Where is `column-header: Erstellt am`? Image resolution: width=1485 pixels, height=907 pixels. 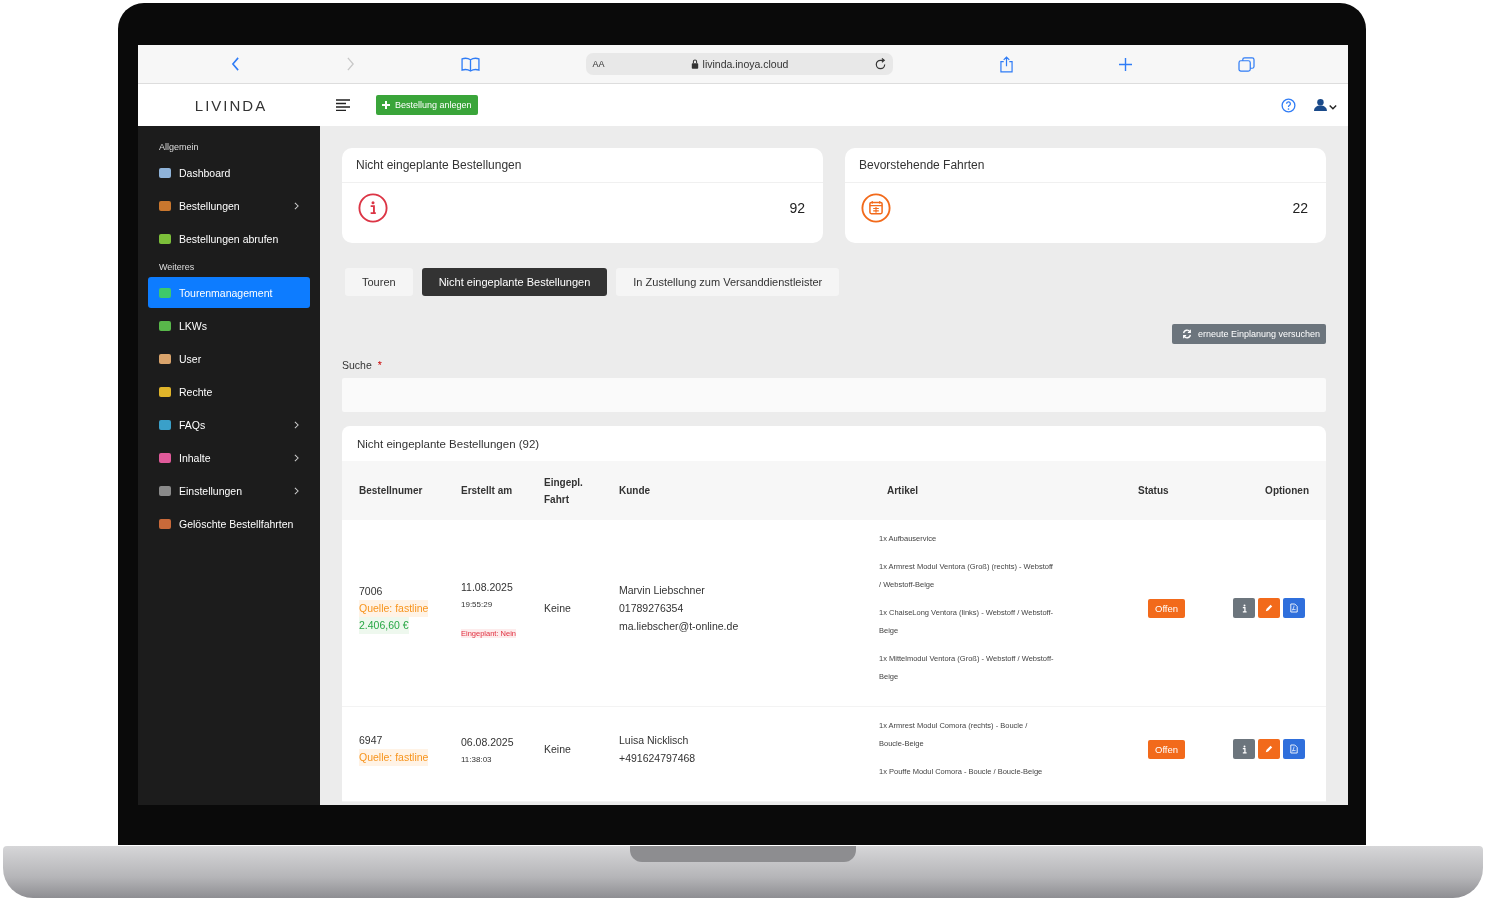 column-header: Erstellt am is located at coordinates (487, 491).